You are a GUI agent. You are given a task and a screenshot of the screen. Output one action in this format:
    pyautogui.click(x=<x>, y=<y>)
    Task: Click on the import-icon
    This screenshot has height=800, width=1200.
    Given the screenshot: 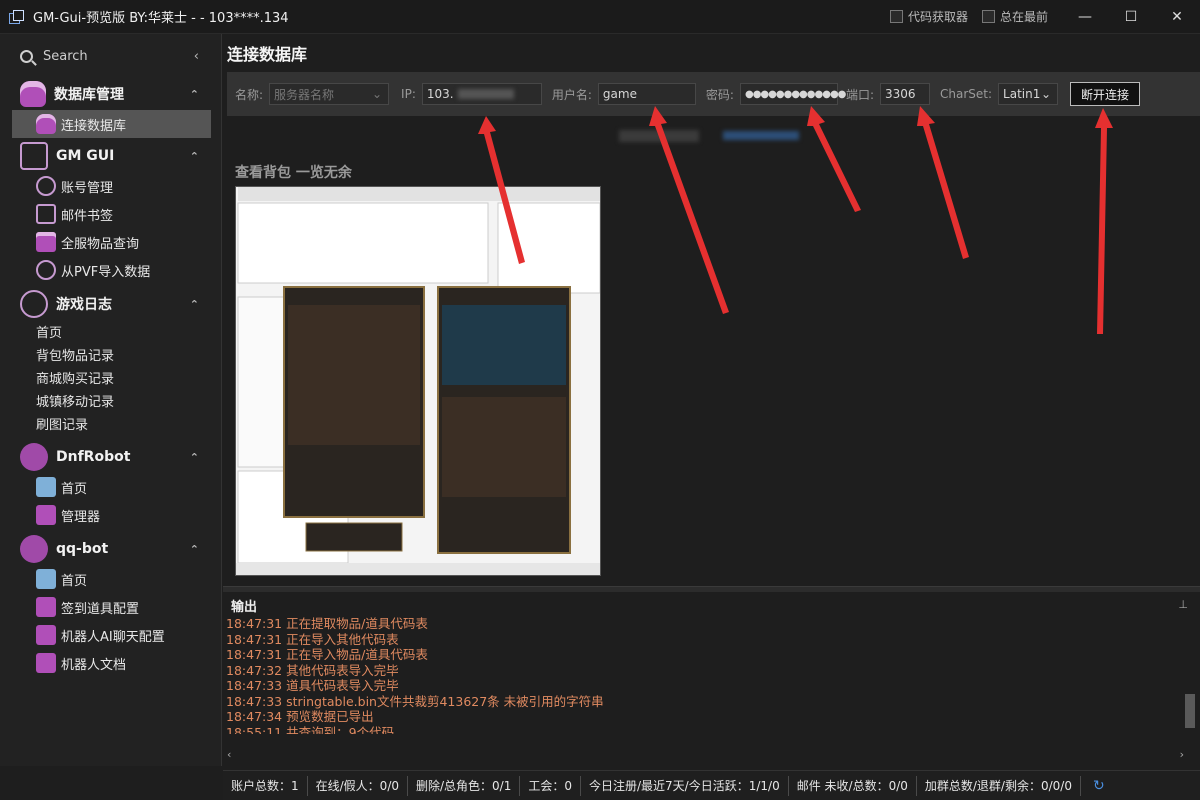 What is the action you would take?
    pyautogui.click(x=46, y=270)
    